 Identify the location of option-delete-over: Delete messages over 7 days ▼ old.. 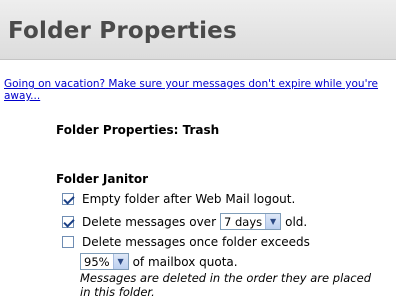
(184, 221).